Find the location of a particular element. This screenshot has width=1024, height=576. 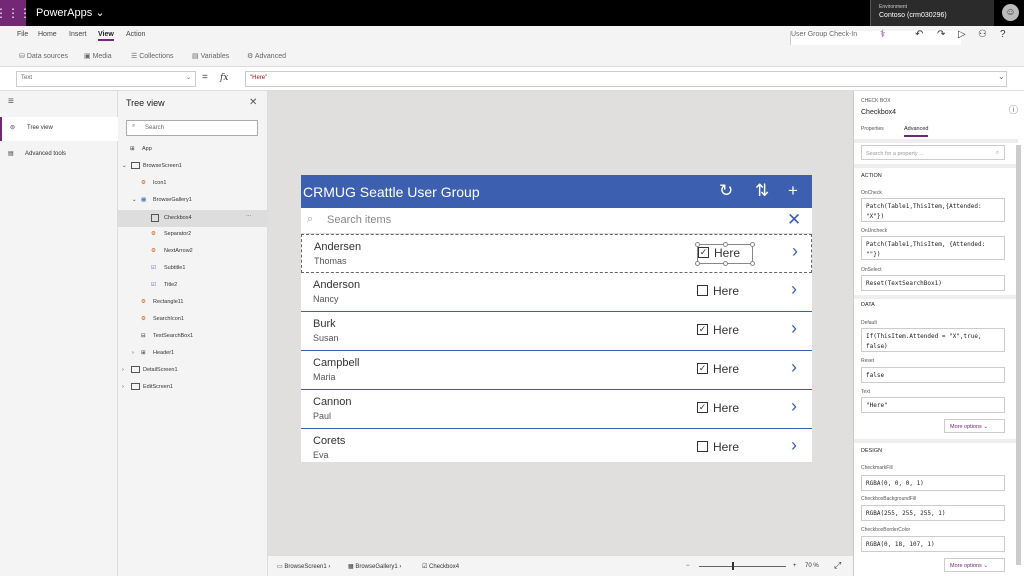

breadcrumb-screen: ▭ BrowseScreen1 › is located at coordinates (303, 566).